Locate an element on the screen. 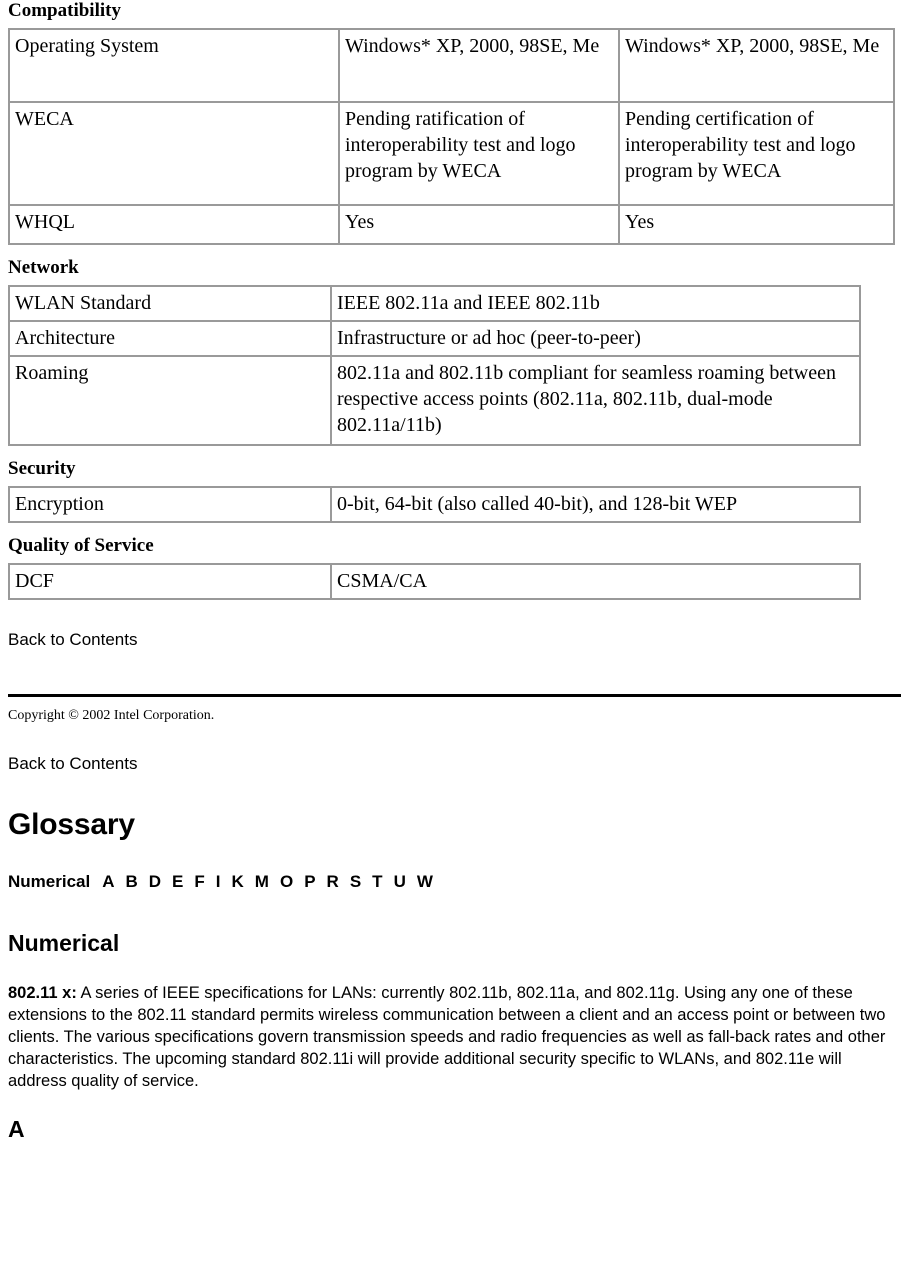 The height and width of the screenshot is (1279, 909). glossary-section-heading-a: A is located at coordinates (16, 1129).